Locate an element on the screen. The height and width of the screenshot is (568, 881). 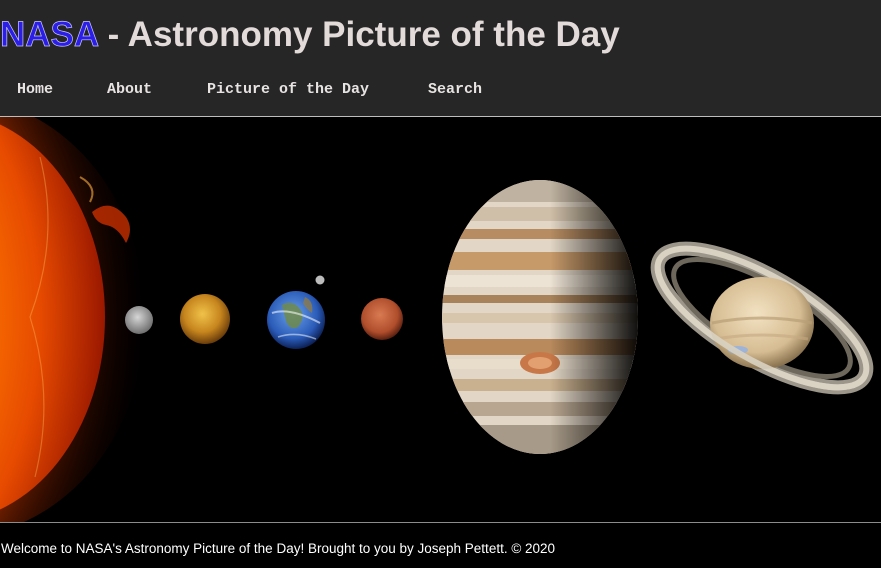
title-text: - Astronomy Picture of the Day is located at coordinates (358, 34).